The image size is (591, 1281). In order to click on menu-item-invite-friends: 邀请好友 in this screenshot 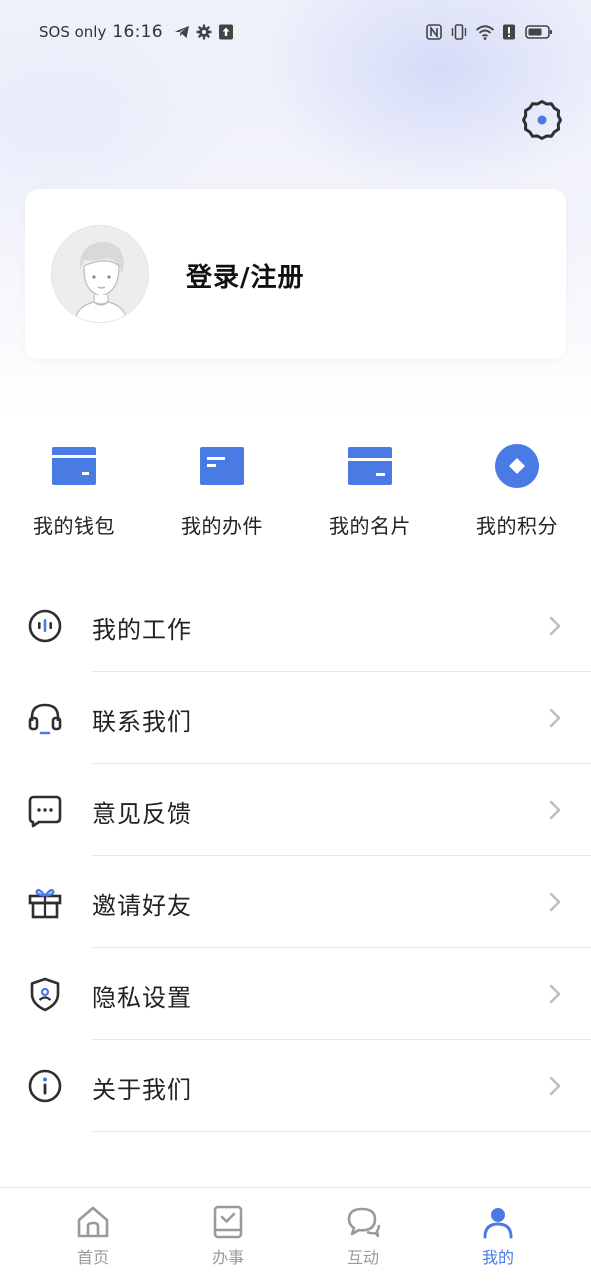, I will do `click(295, 902)`.